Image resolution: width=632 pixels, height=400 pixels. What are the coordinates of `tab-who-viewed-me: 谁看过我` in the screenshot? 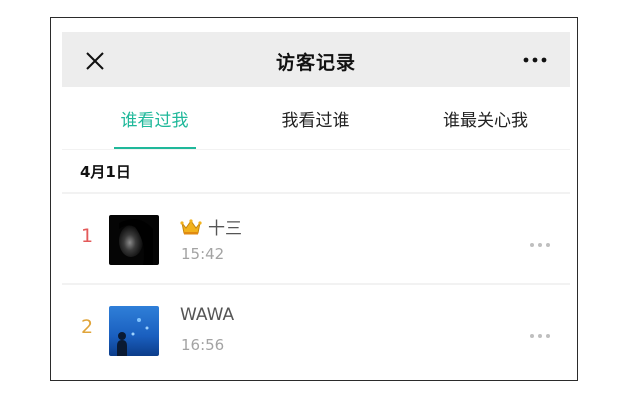 It's located at (154, 118).